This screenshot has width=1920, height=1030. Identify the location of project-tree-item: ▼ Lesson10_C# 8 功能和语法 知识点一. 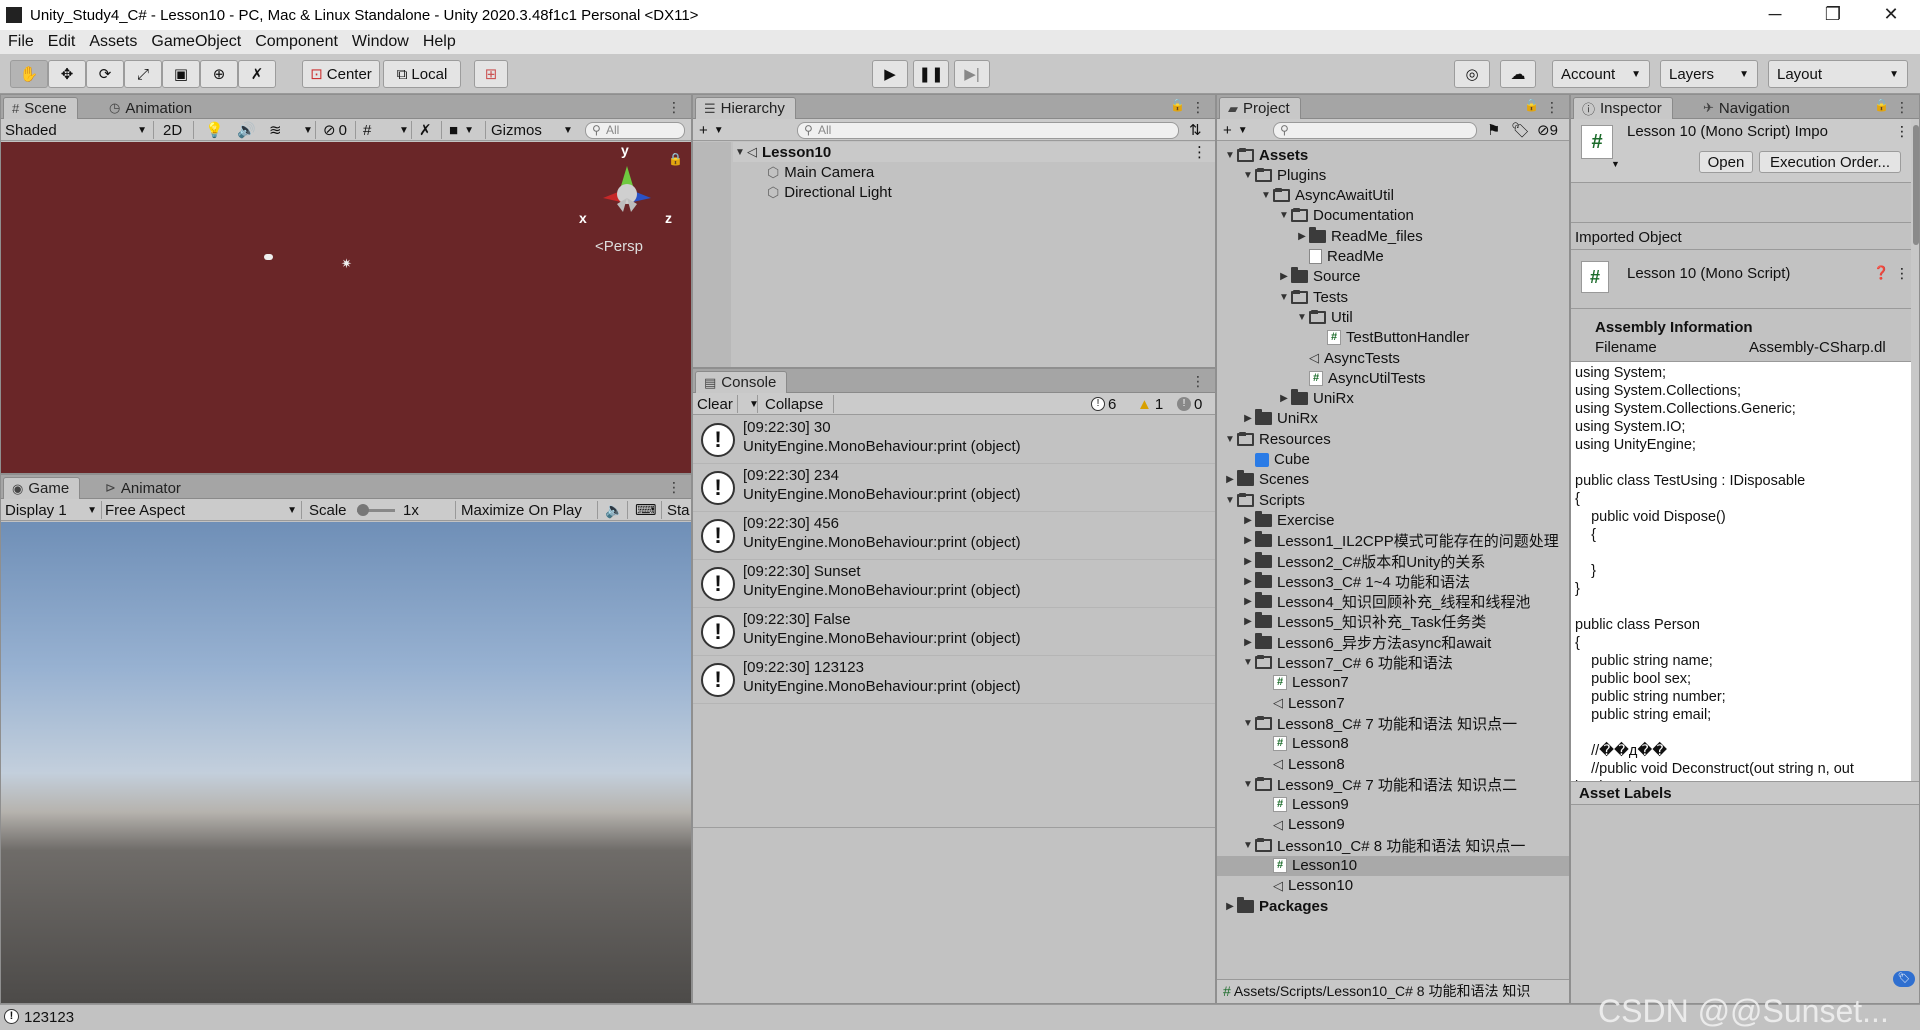
(1393, 845).